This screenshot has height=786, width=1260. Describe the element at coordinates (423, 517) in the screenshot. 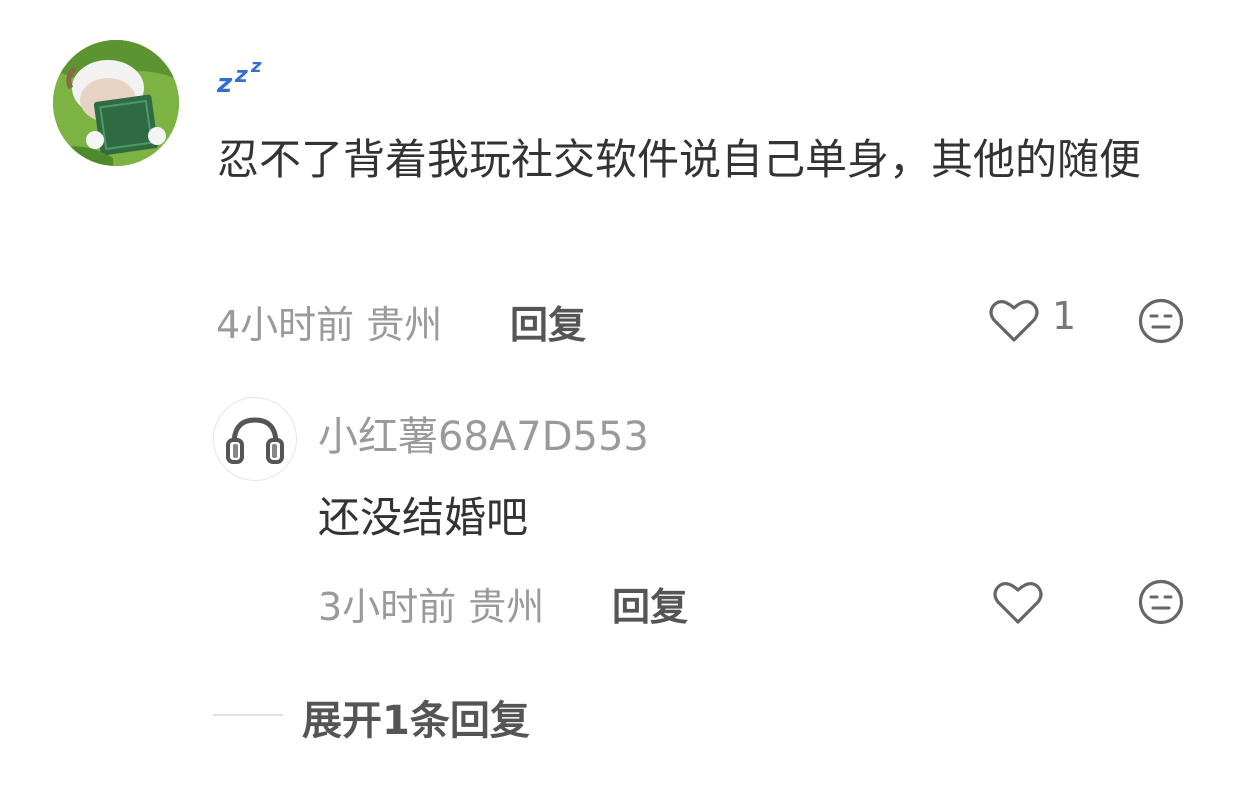

I see `reply-text: 还没结婚吧` at that location.